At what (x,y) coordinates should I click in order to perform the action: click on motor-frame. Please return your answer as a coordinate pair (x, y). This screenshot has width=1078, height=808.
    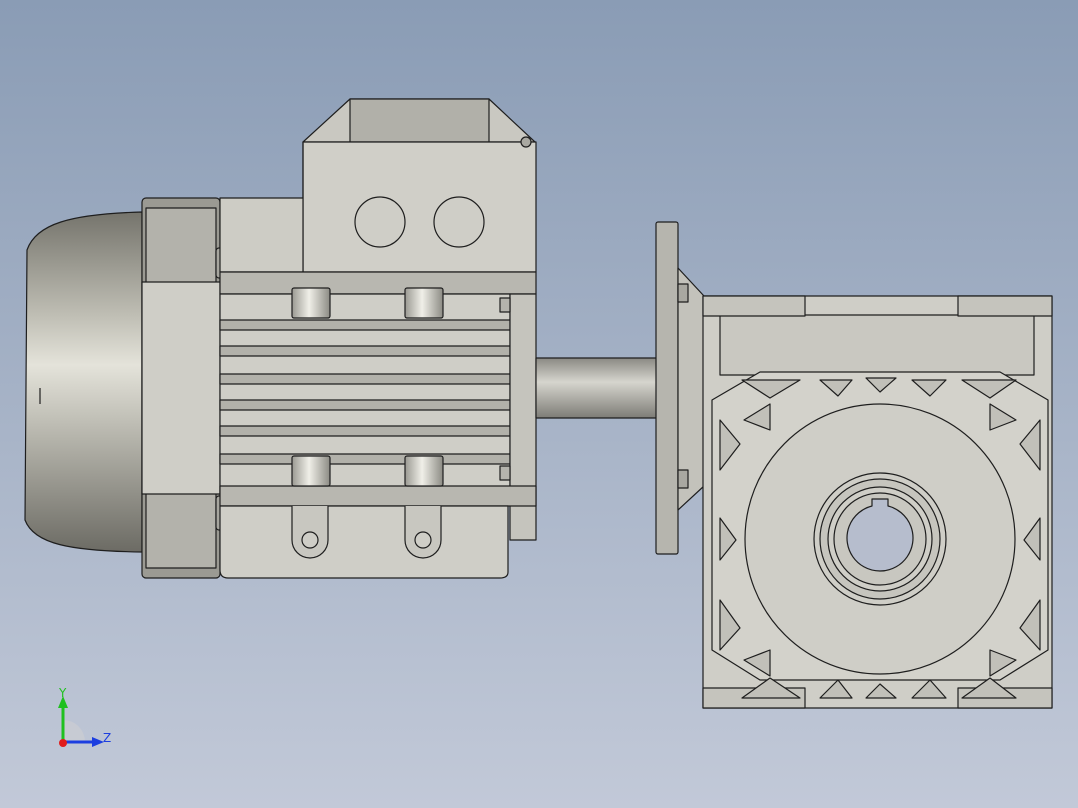
    Looking at the image, I should click on (378, 406).